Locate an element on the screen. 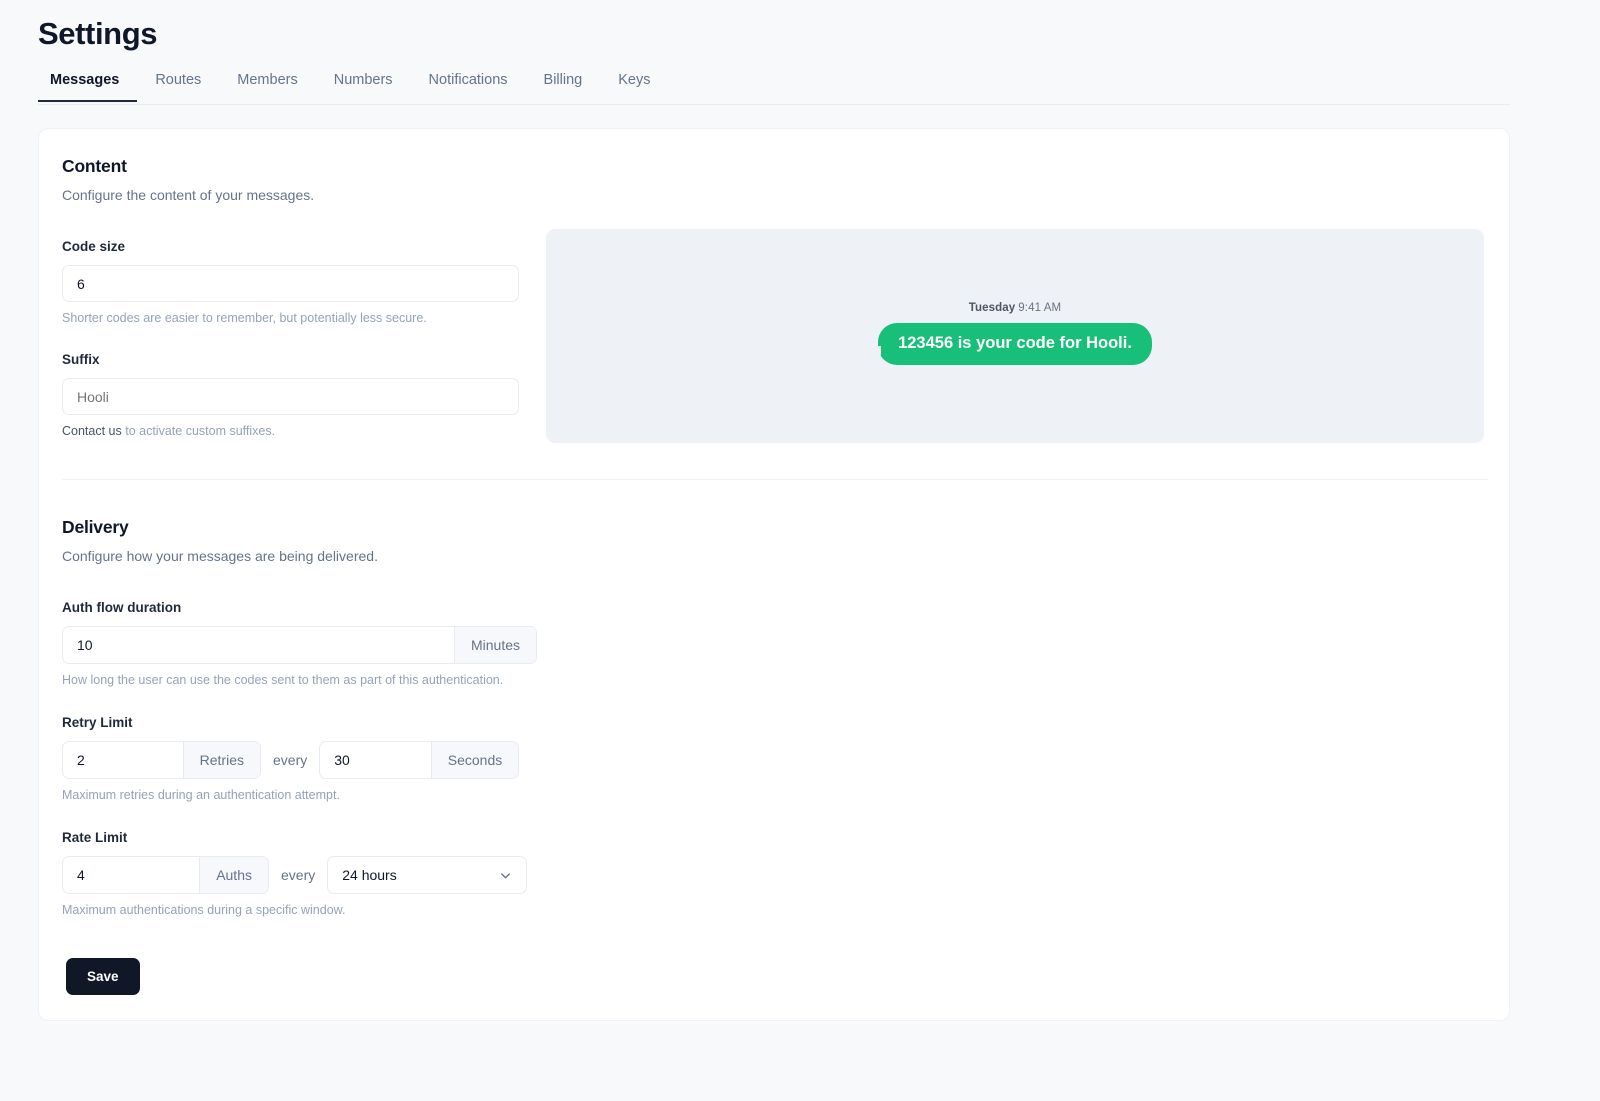 This screenshot has width=1600, height=1101. retry-count-unit: Retries is located at coordinates (221, 760).